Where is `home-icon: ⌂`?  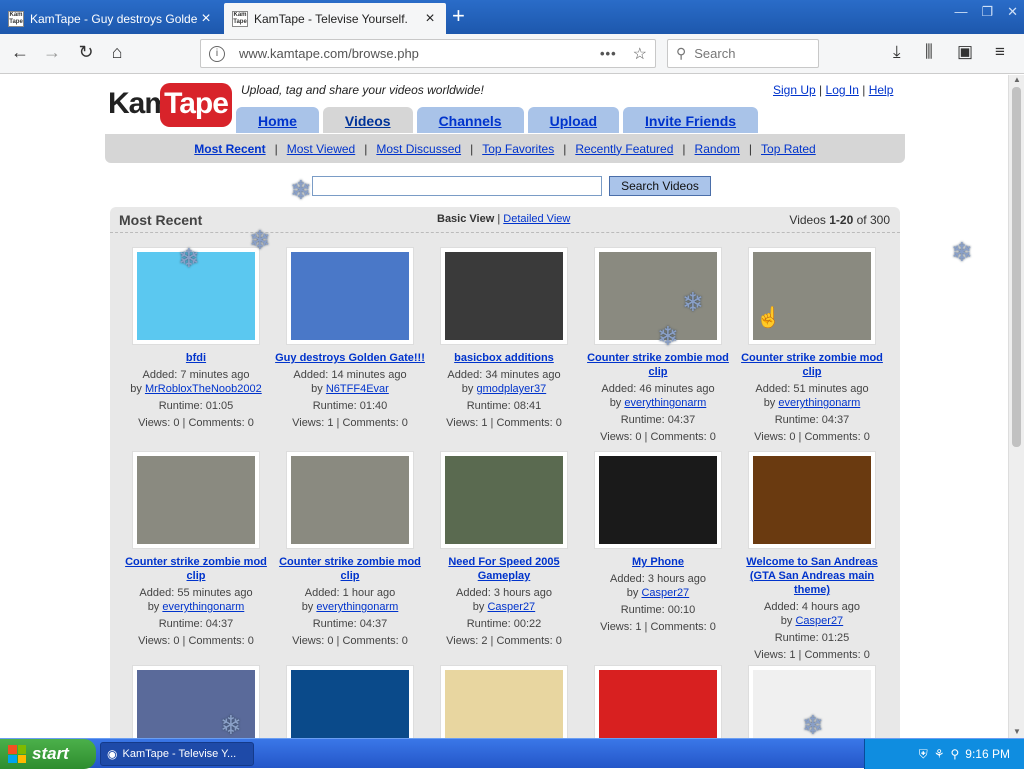 home-icon: ⌂ is located at coordinates (117, 52).